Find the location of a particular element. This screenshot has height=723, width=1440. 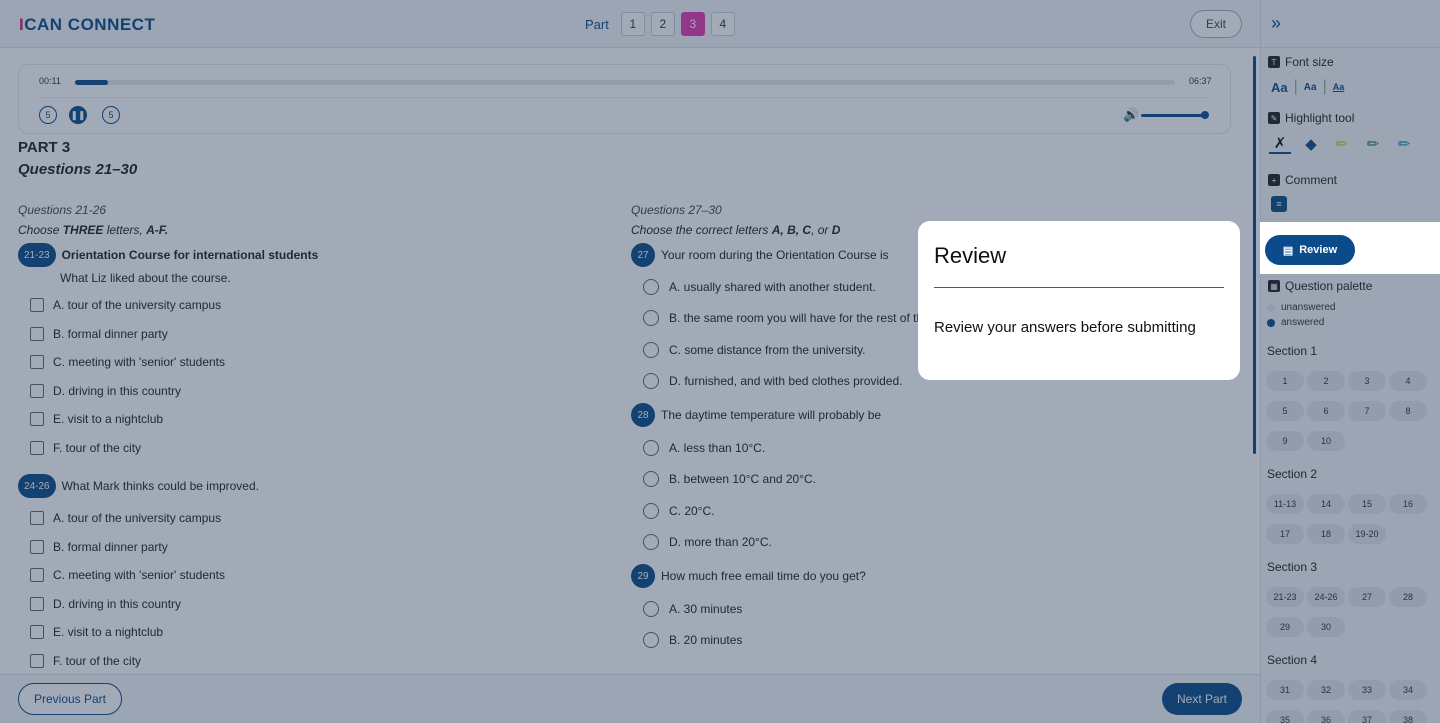

palette-item: 19-20 is located at coordinates (1367, 534).